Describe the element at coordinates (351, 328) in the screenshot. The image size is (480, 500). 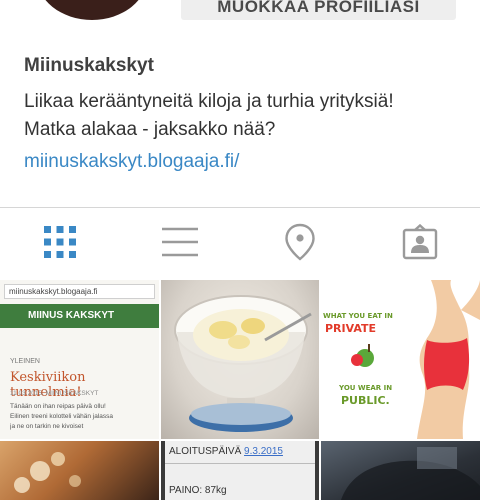
I see `cartoon-text: PRIVATE` at that location.